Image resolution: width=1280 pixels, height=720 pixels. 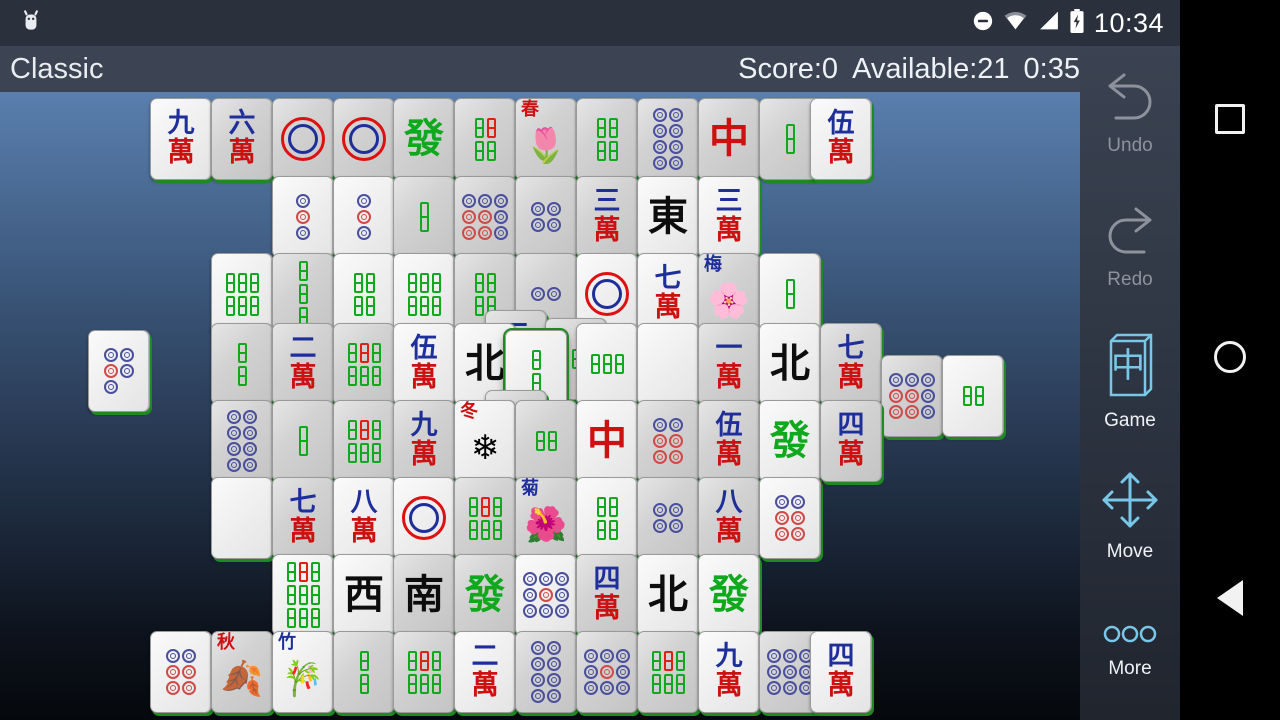 I want to click on mahjong-tile: 一萬, so click(x=729, y=364).